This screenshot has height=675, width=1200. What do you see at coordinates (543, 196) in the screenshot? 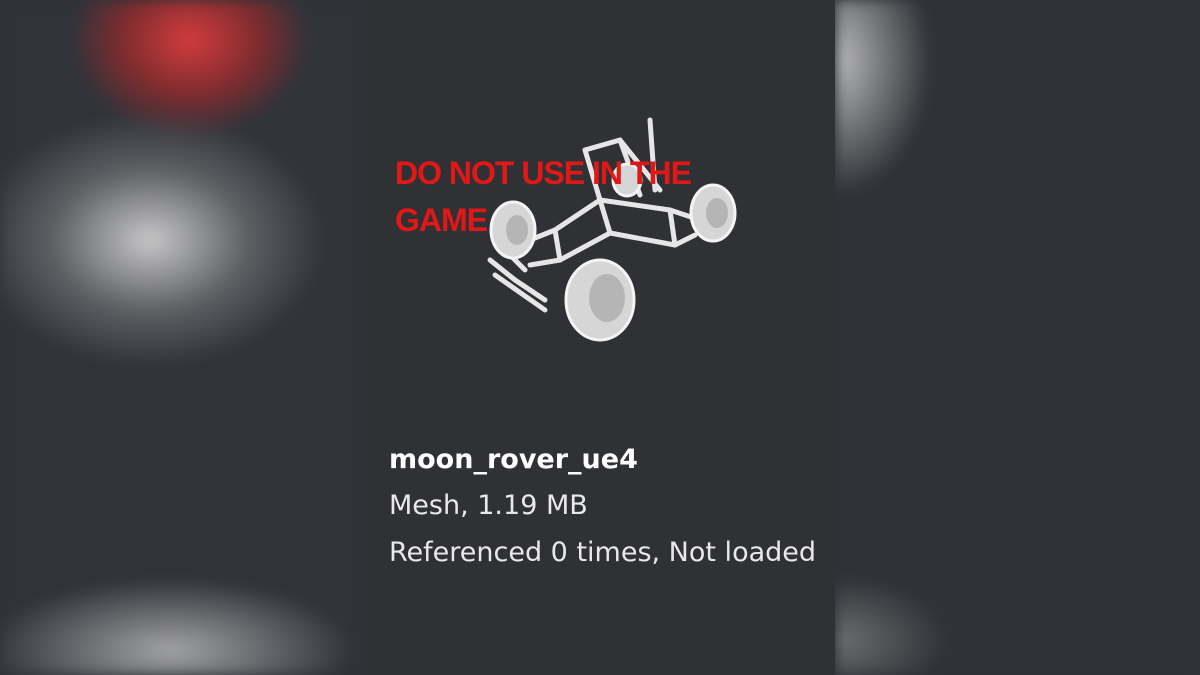
I see `watermark-label: DO NOT USE IN THE GAME` at bounding box center [543, 196].